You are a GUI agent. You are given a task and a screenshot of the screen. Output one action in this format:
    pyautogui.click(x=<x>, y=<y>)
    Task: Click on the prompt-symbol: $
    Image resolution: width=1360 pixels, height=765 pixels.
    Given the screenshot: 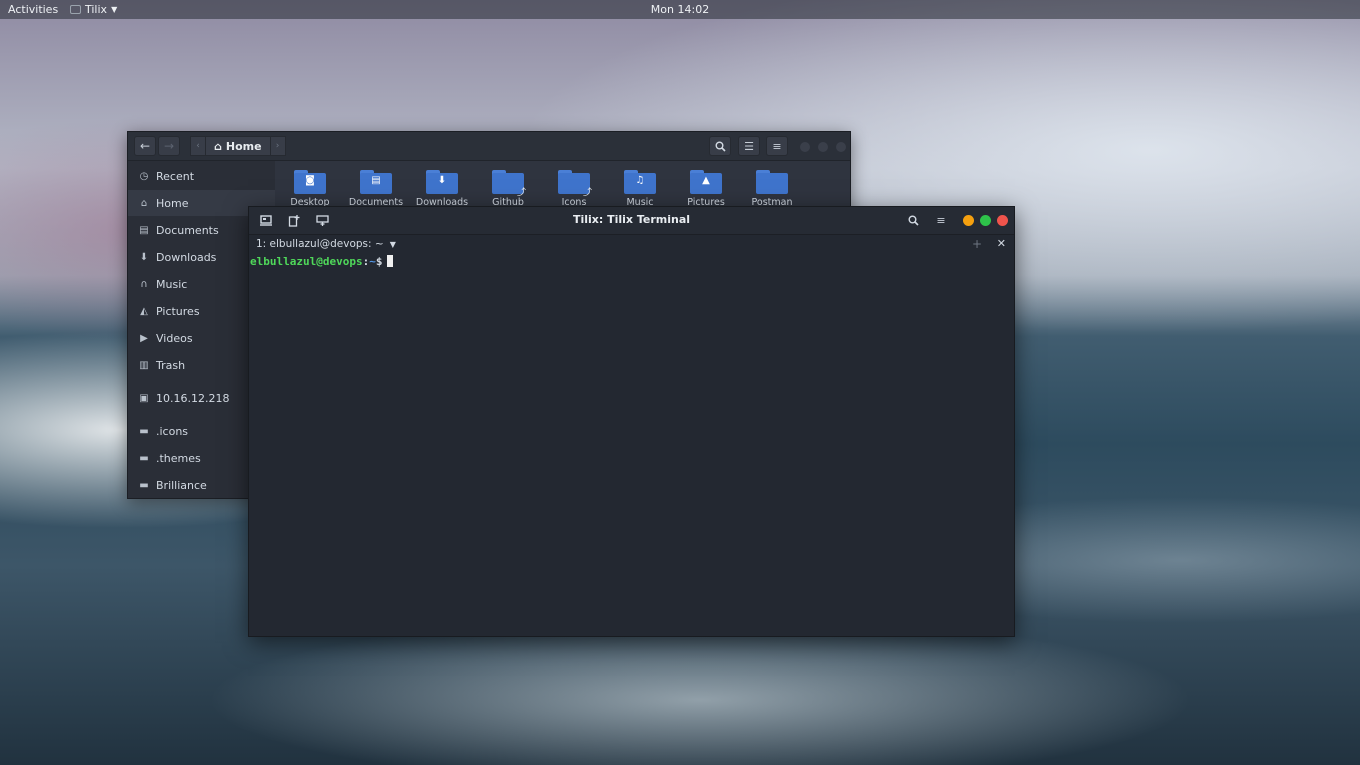 What is the action you would take?
    pyautogui.click(x=379, y=261)
    